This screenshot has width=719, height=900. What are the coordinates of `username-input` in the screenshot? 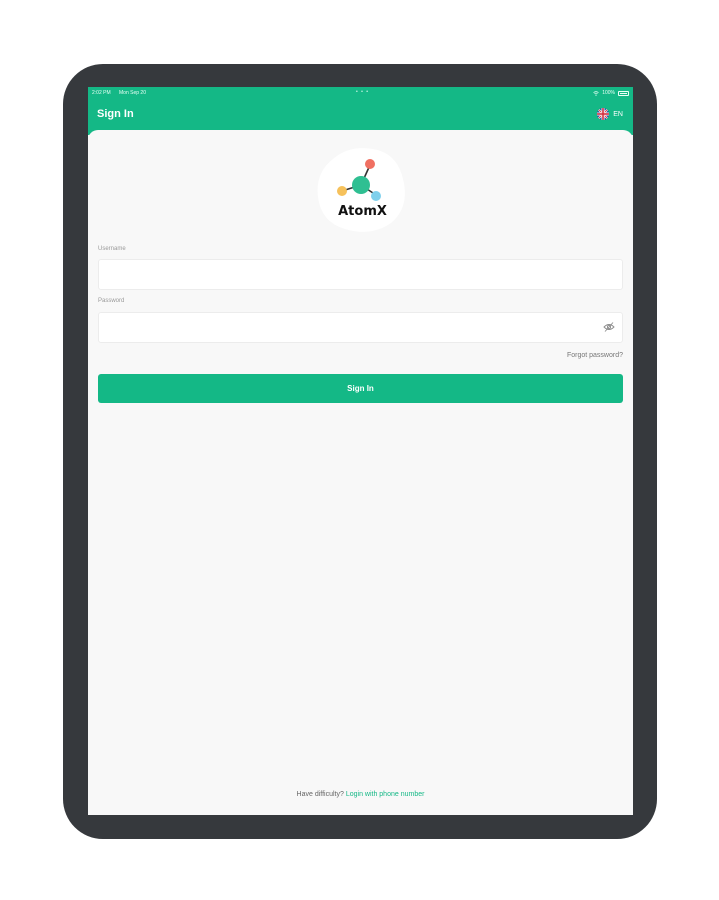 It's located at (360, 274).